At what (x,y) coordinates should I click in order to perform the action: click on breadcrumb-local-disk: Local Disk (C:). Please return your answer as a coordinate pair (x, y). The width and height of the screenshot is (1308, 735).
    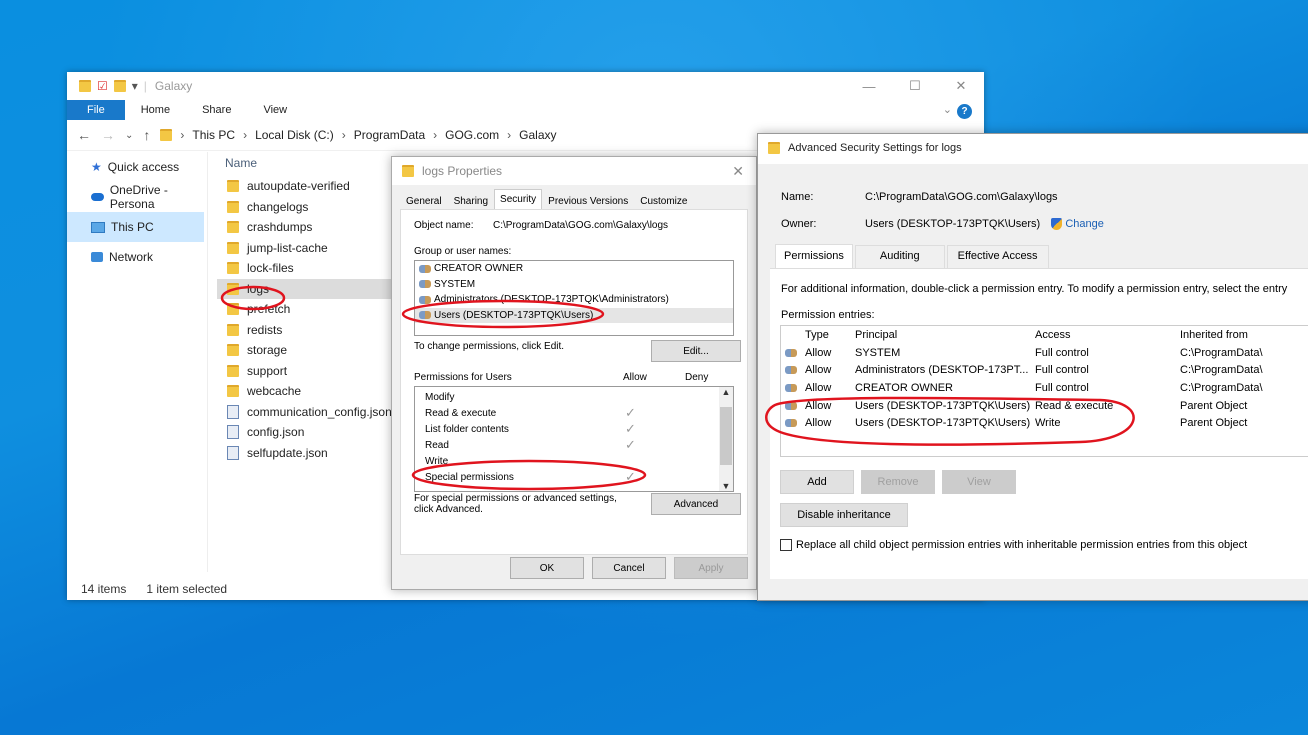
    Looking at the image, I should click on (294, 135).